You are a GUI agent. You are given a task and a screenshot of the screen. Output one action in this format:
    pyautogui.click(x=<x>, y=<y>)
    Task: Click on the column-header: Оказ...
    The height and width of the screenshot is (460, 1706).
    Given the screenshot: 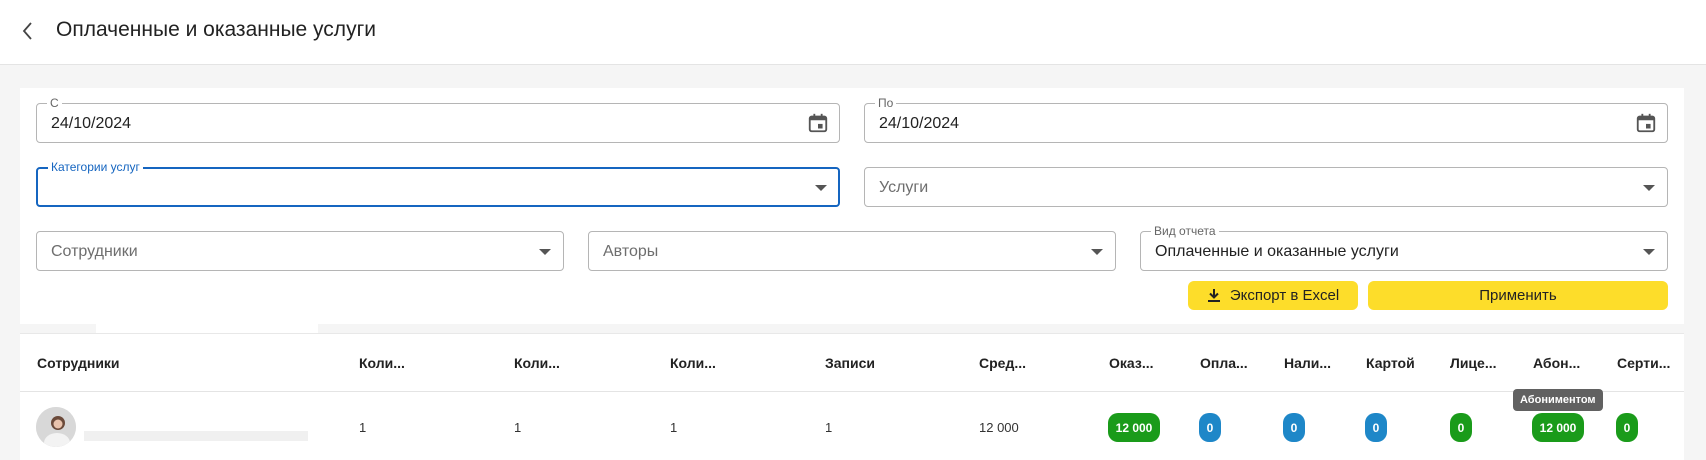 What is the action you would take?
    pyautogui.click(x=1131, y=363)
    